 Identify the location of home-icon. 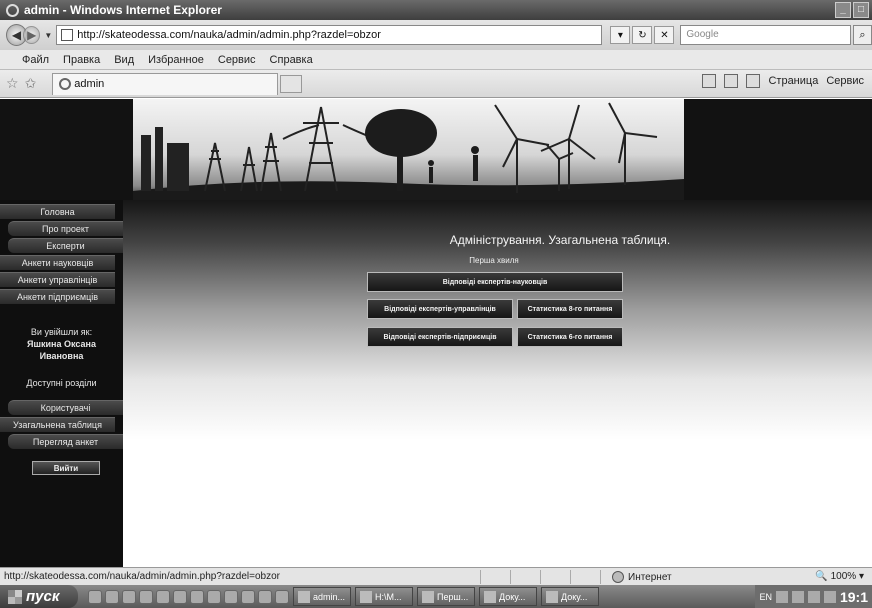
(709, 81).